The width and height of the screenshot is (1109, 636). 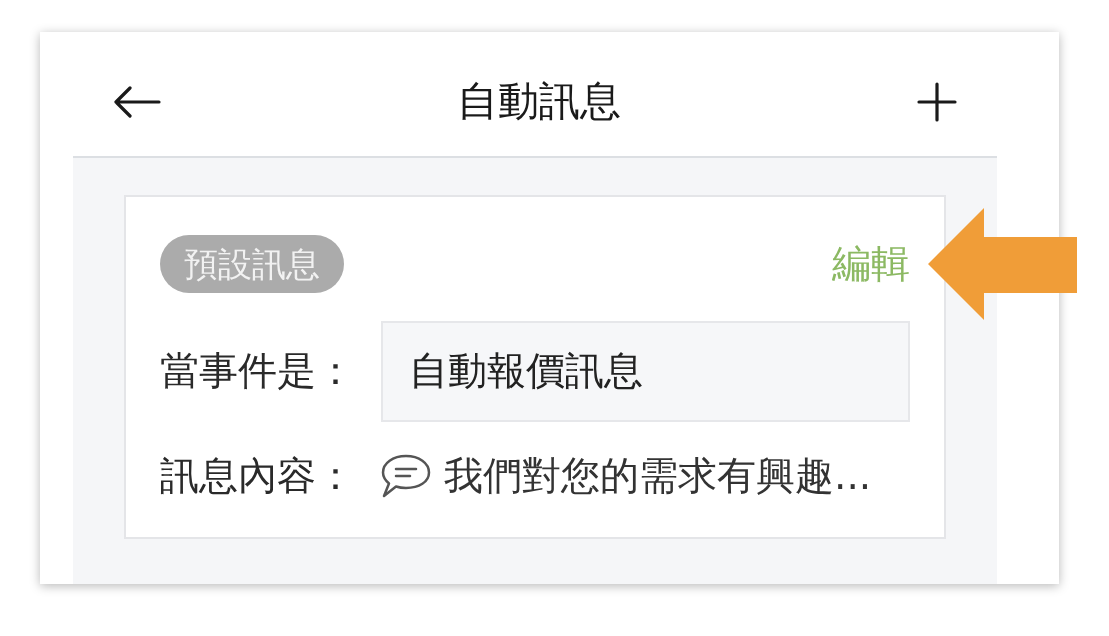 What do you see at coordinates (937, 102) in the screenshot?
I see `plus-icon` at bounding box center [937, 102].